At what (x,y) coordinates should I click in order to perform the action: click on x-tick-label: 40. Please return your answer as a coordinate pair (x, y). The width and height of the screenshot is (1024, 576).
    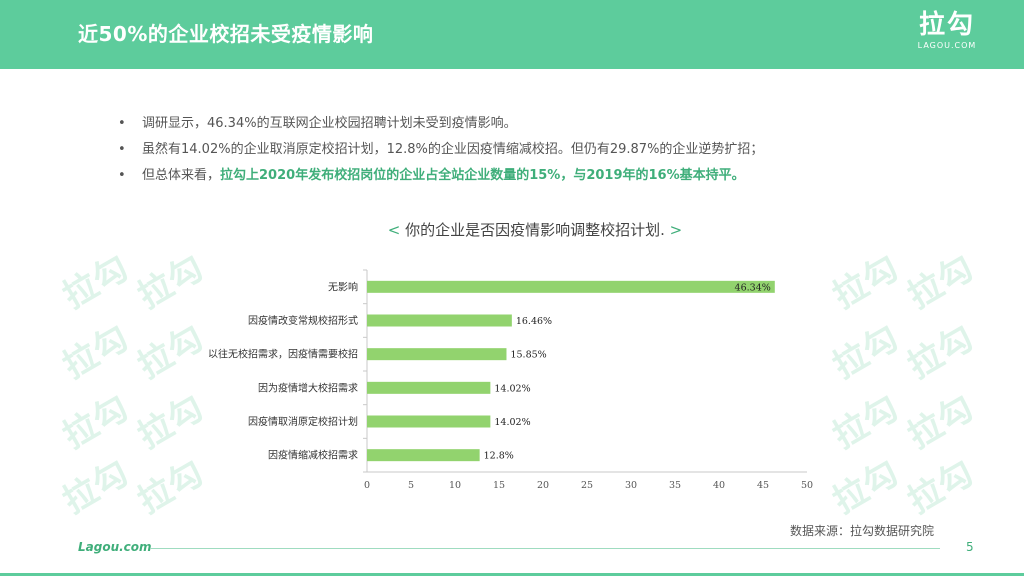
    Looking at the image, I should click on (719, 485).